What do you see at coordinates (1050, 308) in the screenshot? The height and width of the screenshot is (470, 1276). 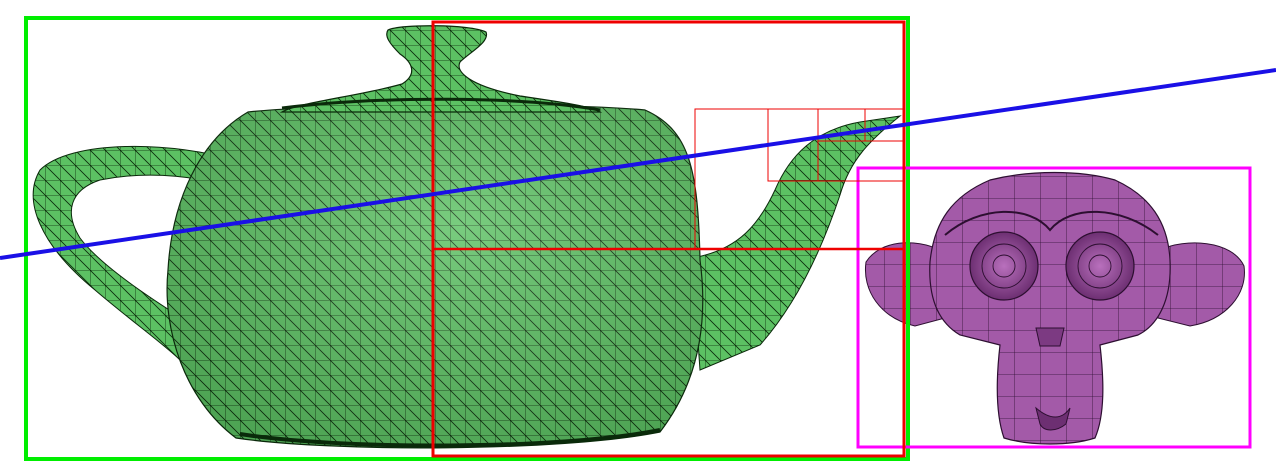 I see `monkey-head` at bounding box center [1050, 308].